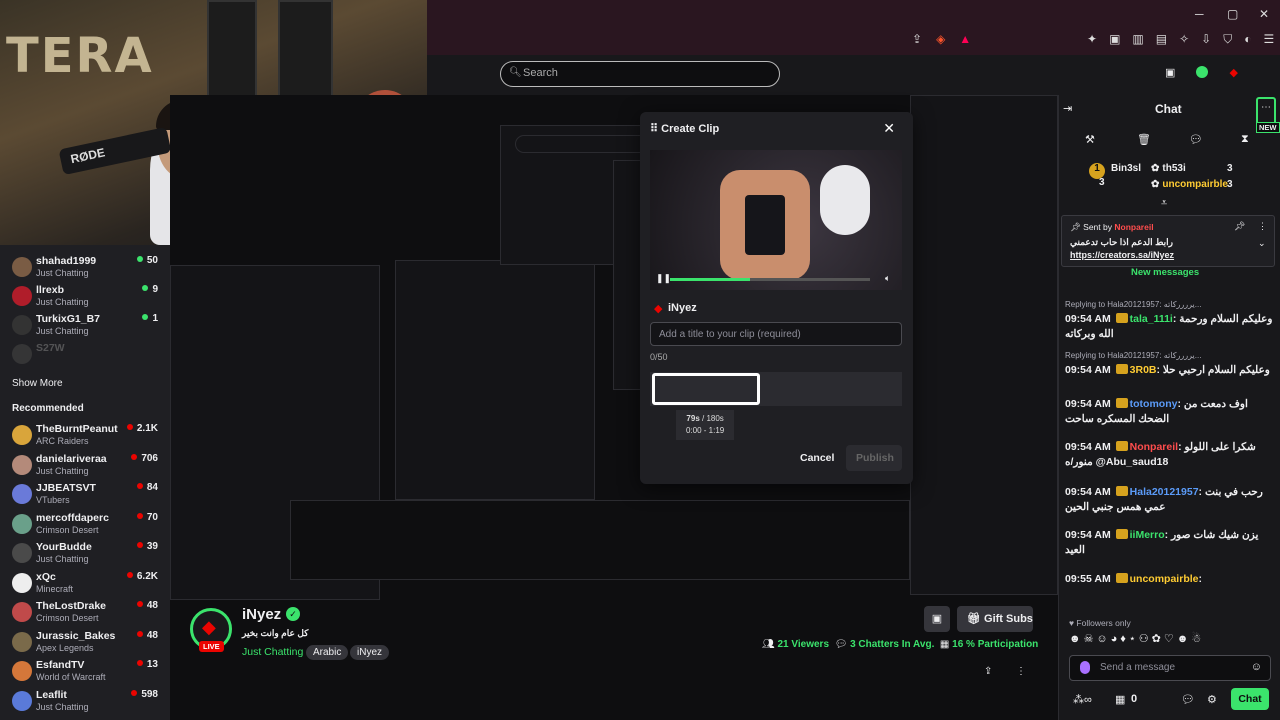 The image size is (1280, 720). Describe the element at coordinates (640, 74) in the screenshot. I see `search-input: 🔍︎ Search` at that location.